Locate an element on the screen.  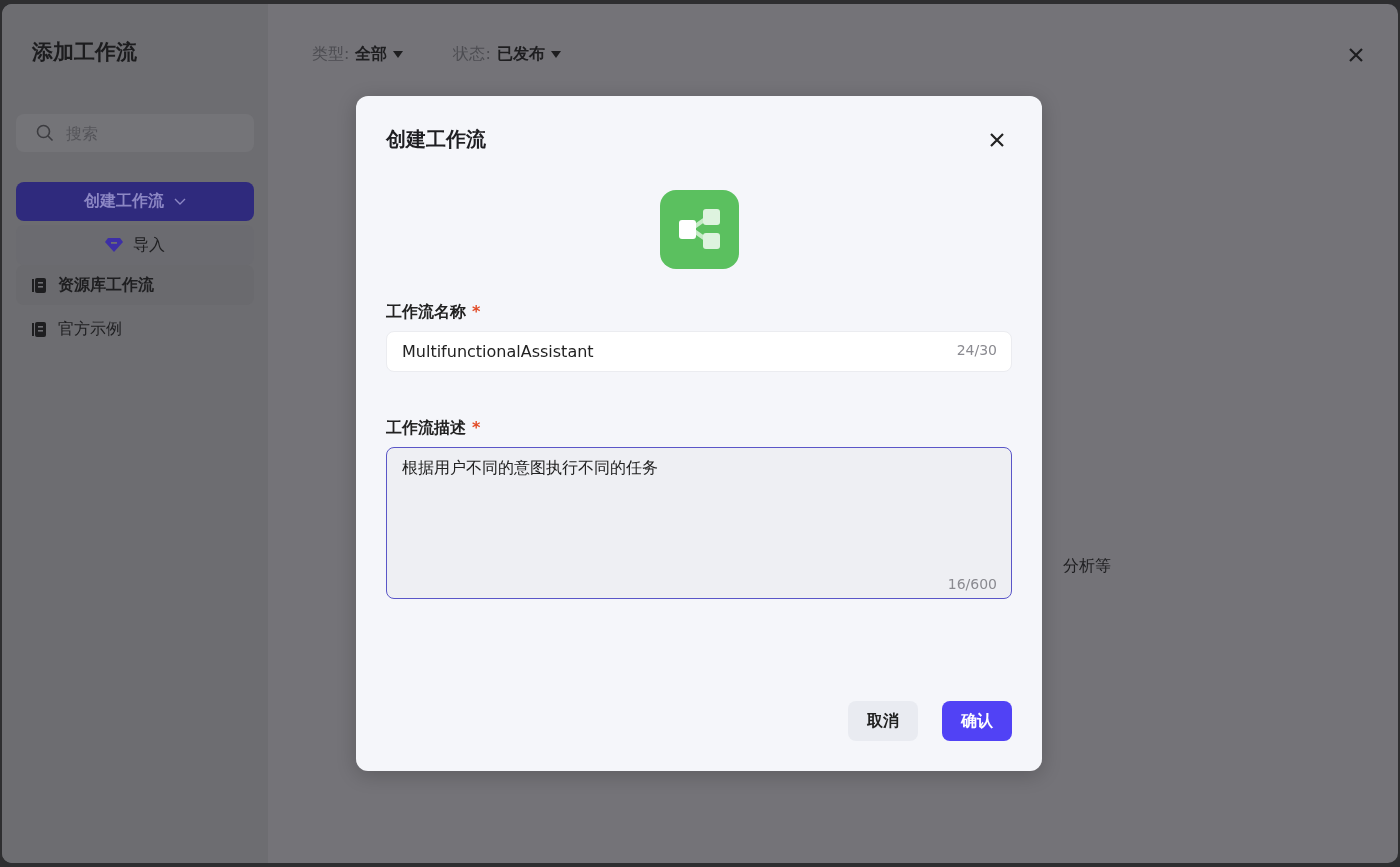
field-label: 工作流描述 * is located at coordinates (434, 428).